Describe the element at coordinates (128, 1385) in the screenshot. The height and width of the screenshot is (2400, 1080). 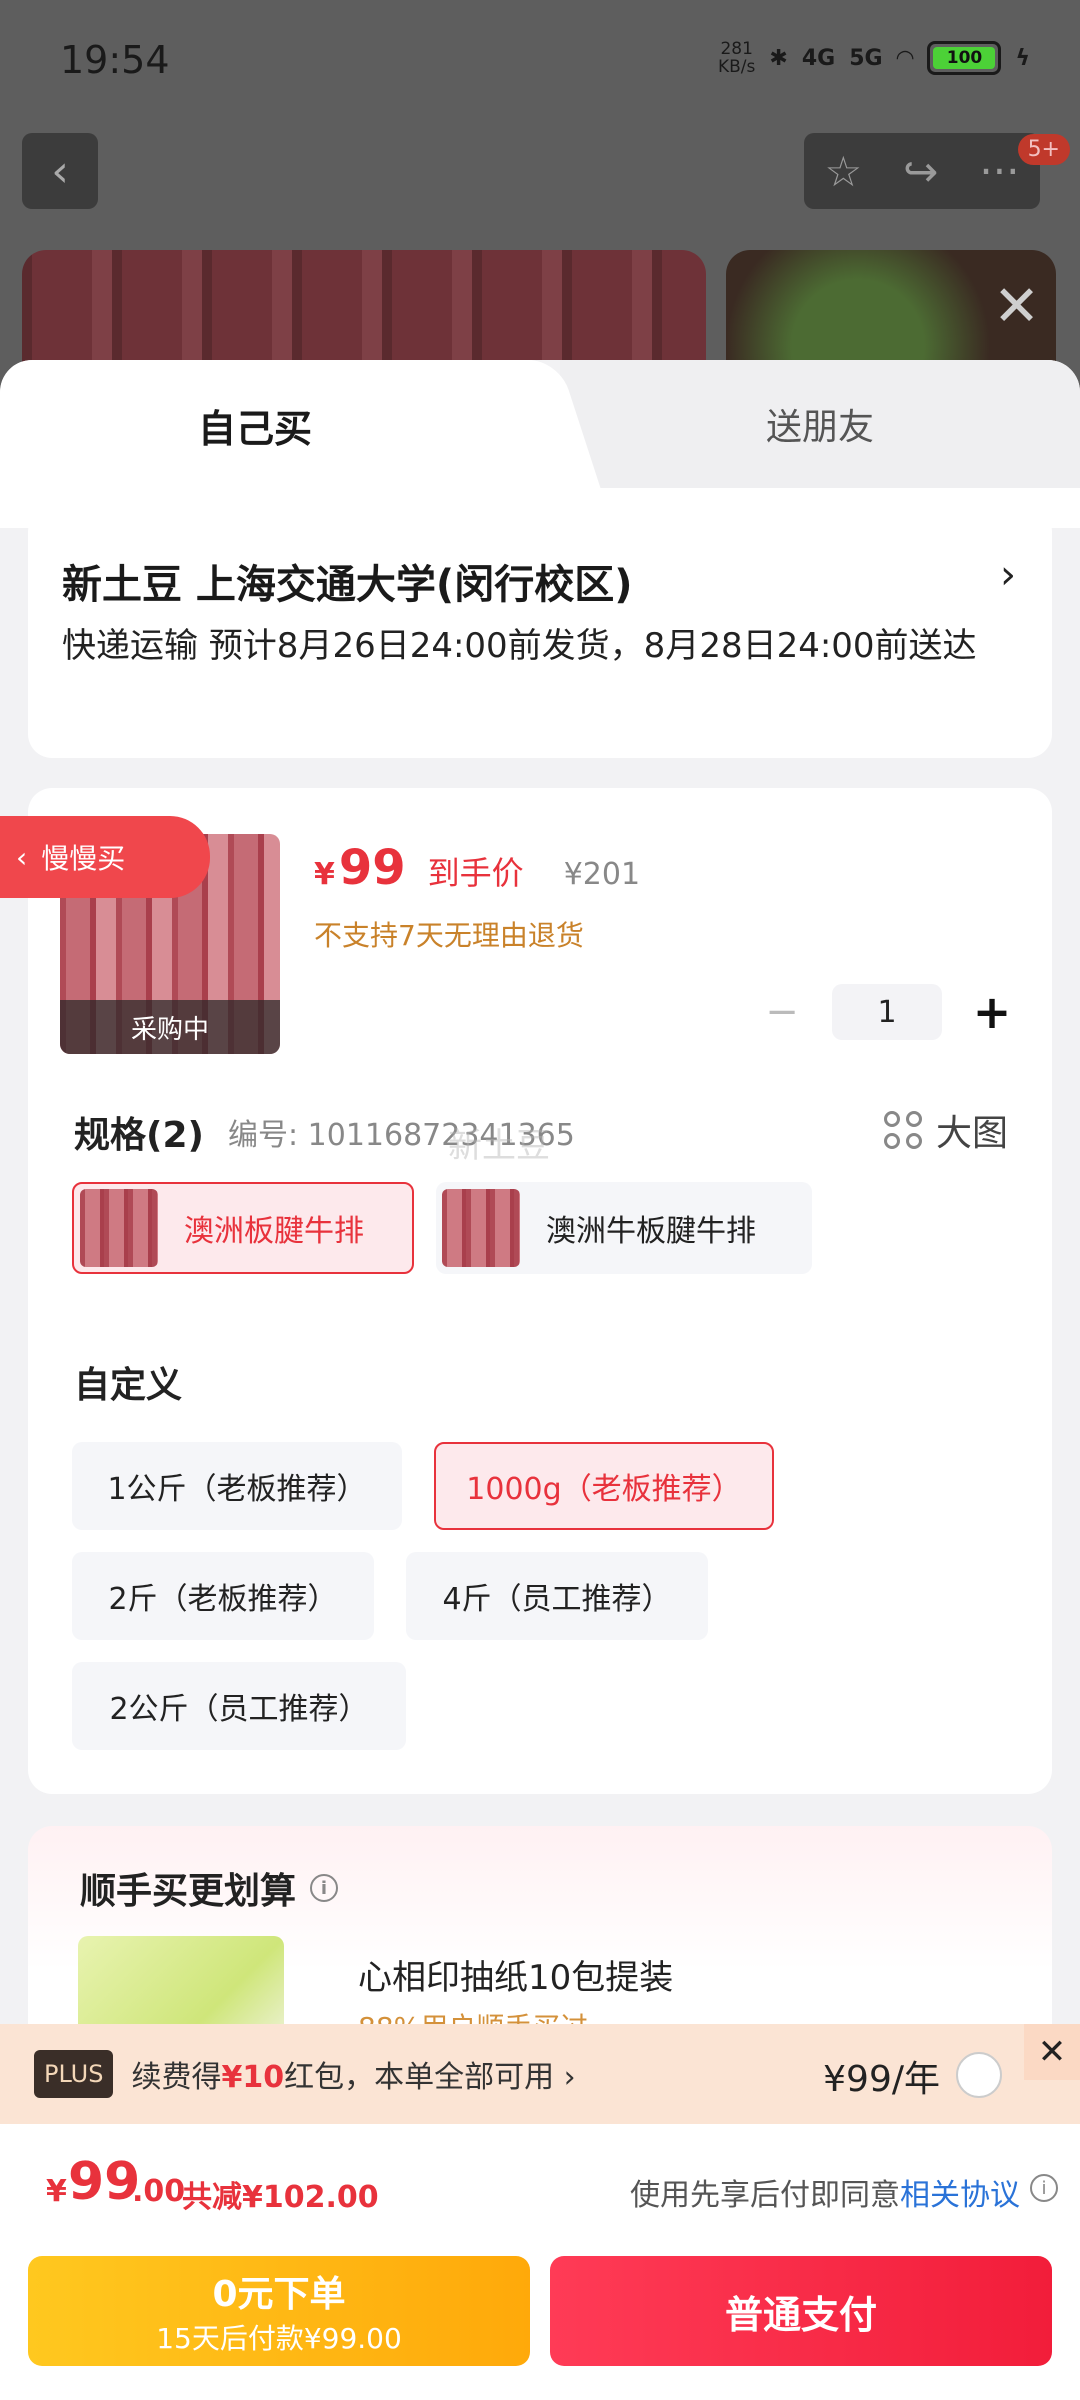
I see `custom-title: 自定义` at that location.